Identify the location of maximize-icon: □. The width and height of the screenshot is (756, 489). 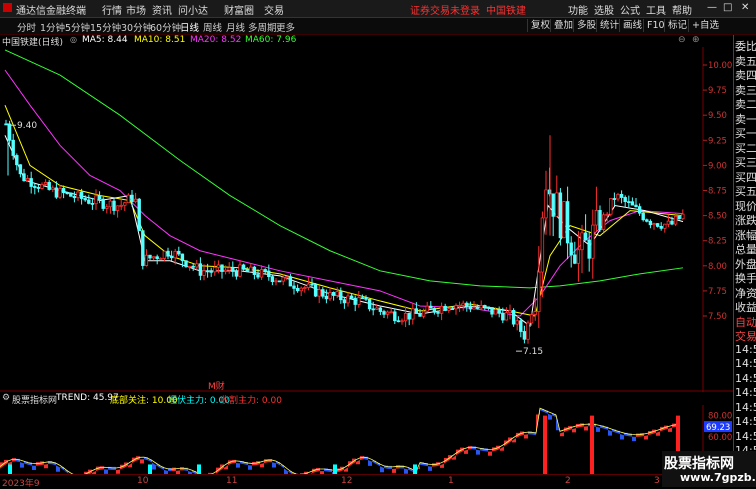
(727, 7).